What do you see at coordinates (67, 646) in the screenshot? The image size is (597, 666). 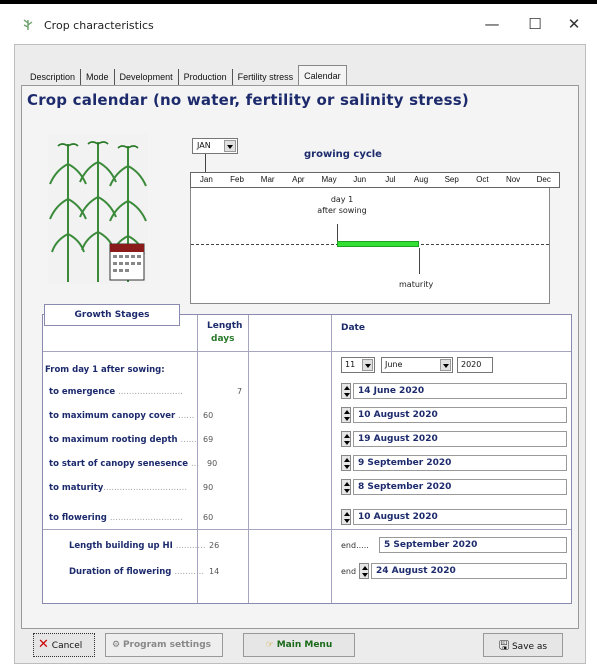 I see `cancel-label: Cancel` at bounding box center [67, 646].